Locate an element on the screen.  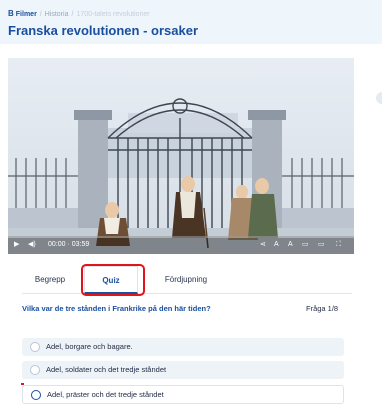
page-title: Franska revolutionen - orsaker is located at coordinates (103, 30).